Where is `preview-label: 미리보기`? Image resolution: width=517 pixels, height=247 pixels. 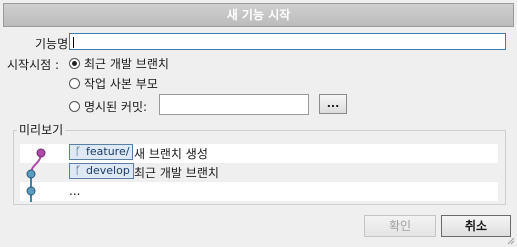 preview-label: 미리보기 is located at coordinates (41, 129).